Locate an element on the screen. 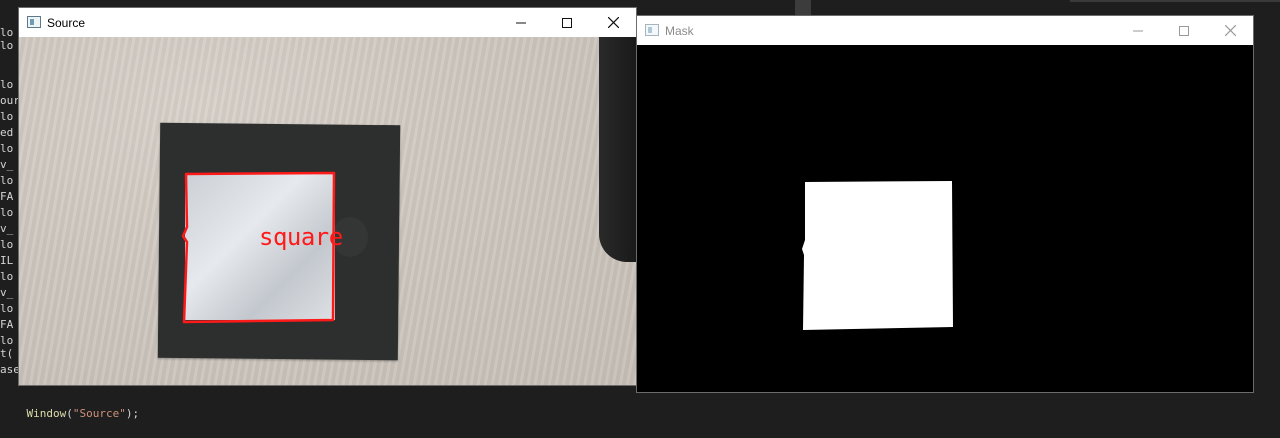 This screenshot has width=1280, height=438. source-window-title: Source is located at coordinates (66, 23).